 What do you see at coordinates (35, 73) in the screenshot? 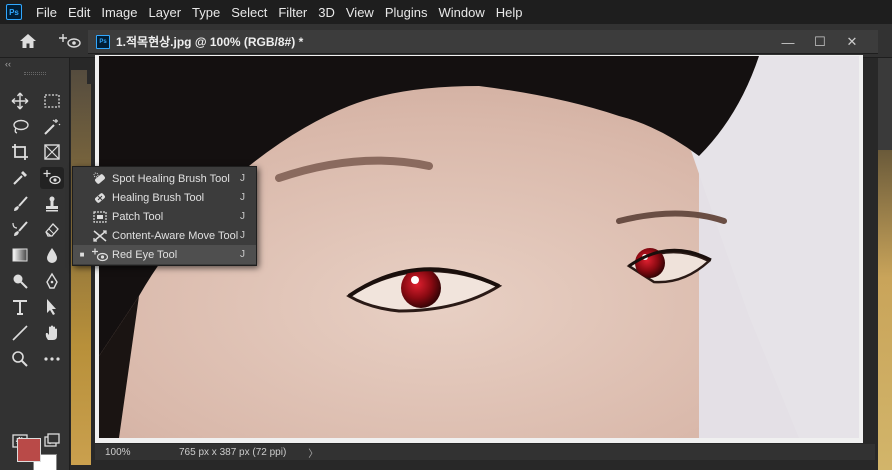
I see `panel-grip` at bounding box center [35, 73].